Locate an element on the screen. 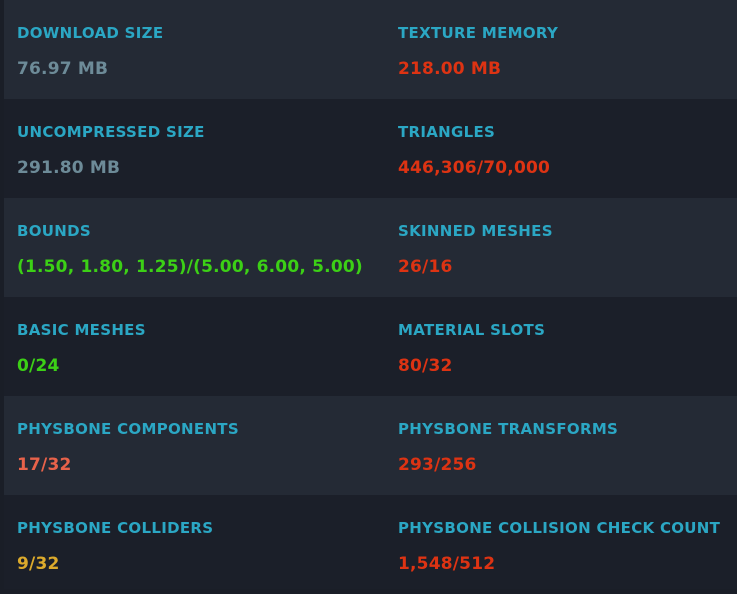  stat-label: BOUNDS is located at coordinates (54, 231).